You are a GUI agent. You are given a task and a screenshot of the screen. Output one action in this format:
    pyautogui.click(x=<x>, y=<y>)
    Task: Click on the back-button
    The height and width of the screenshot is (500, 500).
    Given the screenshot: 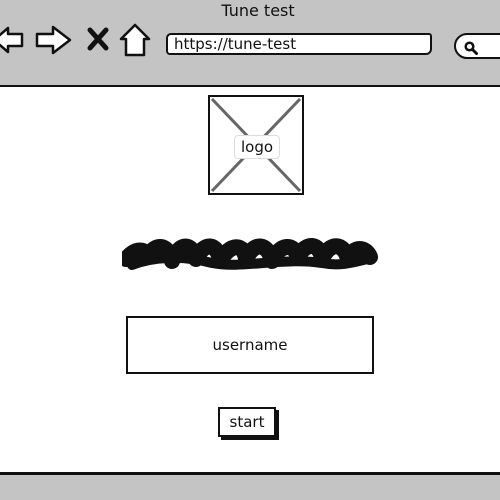 What is the action you would take?
    pyautogui.click(x=13, y=40)
    